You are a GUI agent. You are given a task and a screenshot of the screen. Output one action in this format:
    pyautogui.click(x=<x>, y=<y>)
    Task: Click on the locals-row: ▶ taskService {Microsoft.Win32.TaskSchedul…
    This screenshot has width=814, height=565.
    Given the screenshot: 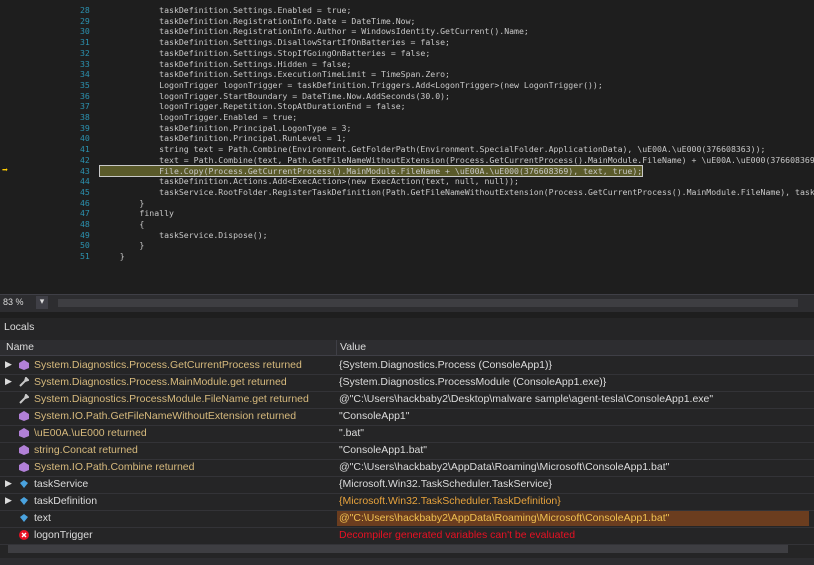 What is the action you would take?
    pyautogui.click(x=407, y=485)
    